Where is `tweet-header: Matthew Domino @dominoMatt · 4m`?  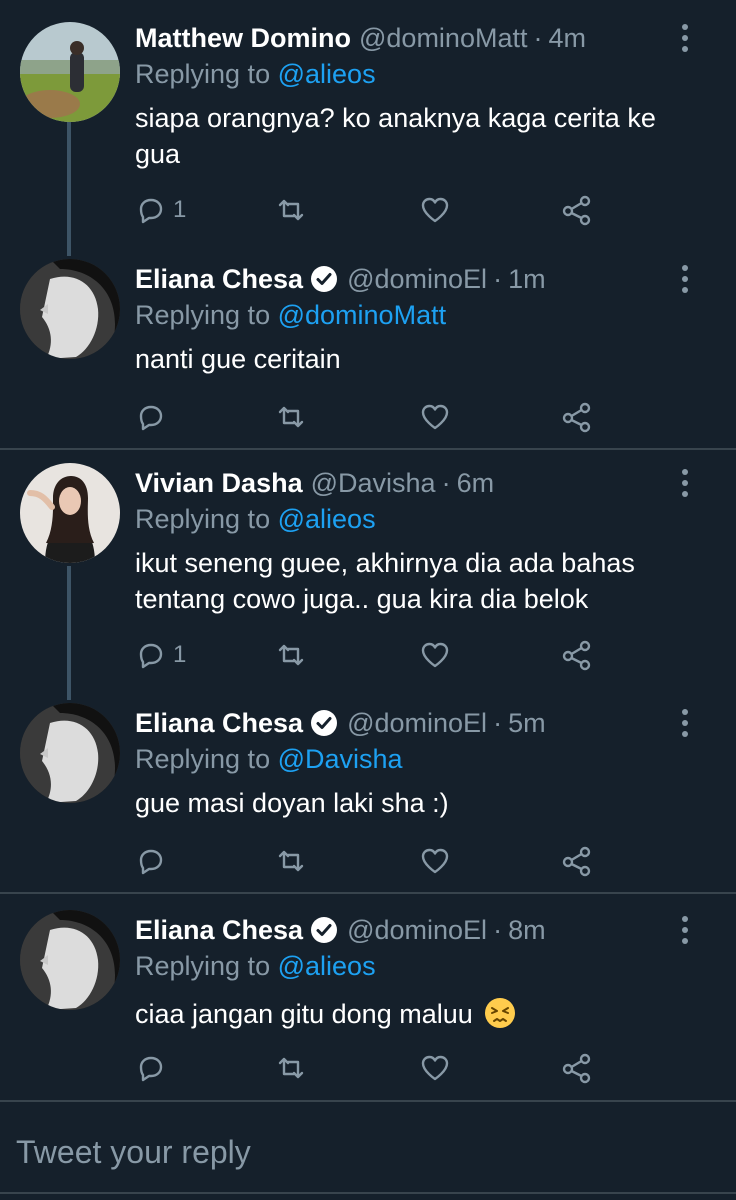 tweet-header: Matthew Domino @dominoMatt · 4m is located at coordinates (360, 38).